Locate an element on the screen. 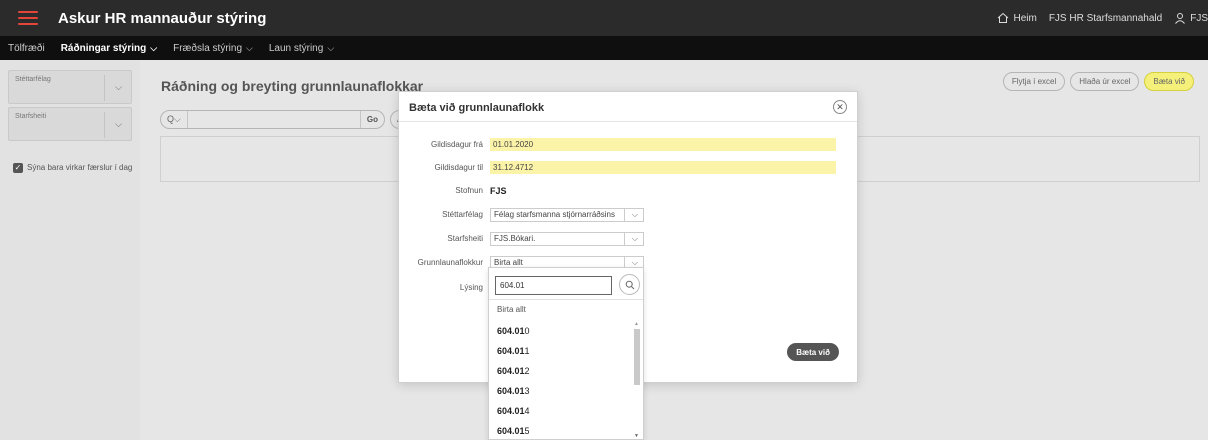  toolbar: Flytja í excel Hlaða úr excel Bæta við is located at coordinates (1098, 81).